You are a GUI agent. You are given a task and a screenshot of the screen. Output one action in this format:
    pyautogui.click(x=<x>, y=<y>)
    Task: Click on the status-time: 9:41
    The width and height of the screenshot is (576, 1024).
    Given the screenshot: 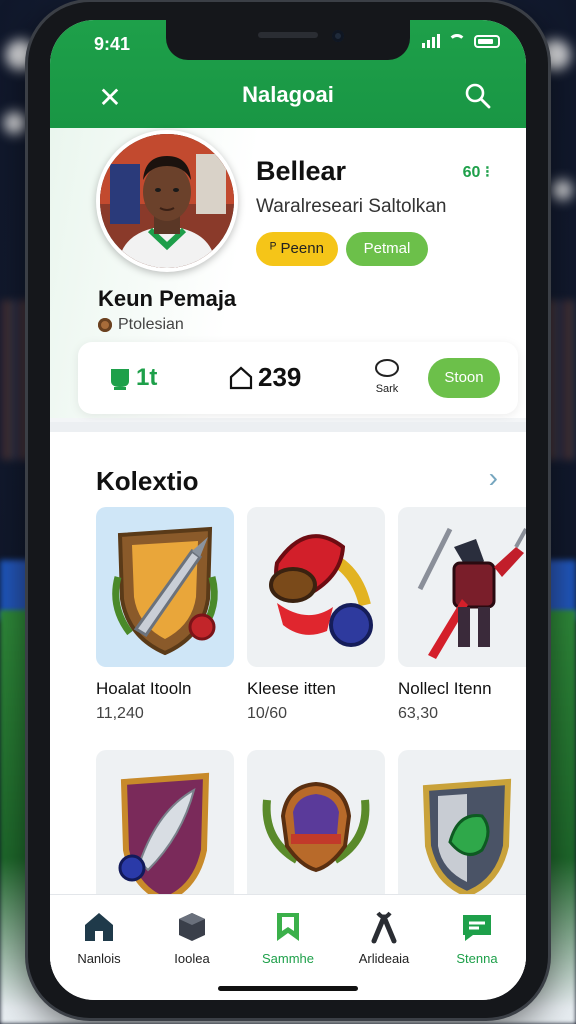 What is the action you would take?
    pyautogui.click(x=112, y=44)
    